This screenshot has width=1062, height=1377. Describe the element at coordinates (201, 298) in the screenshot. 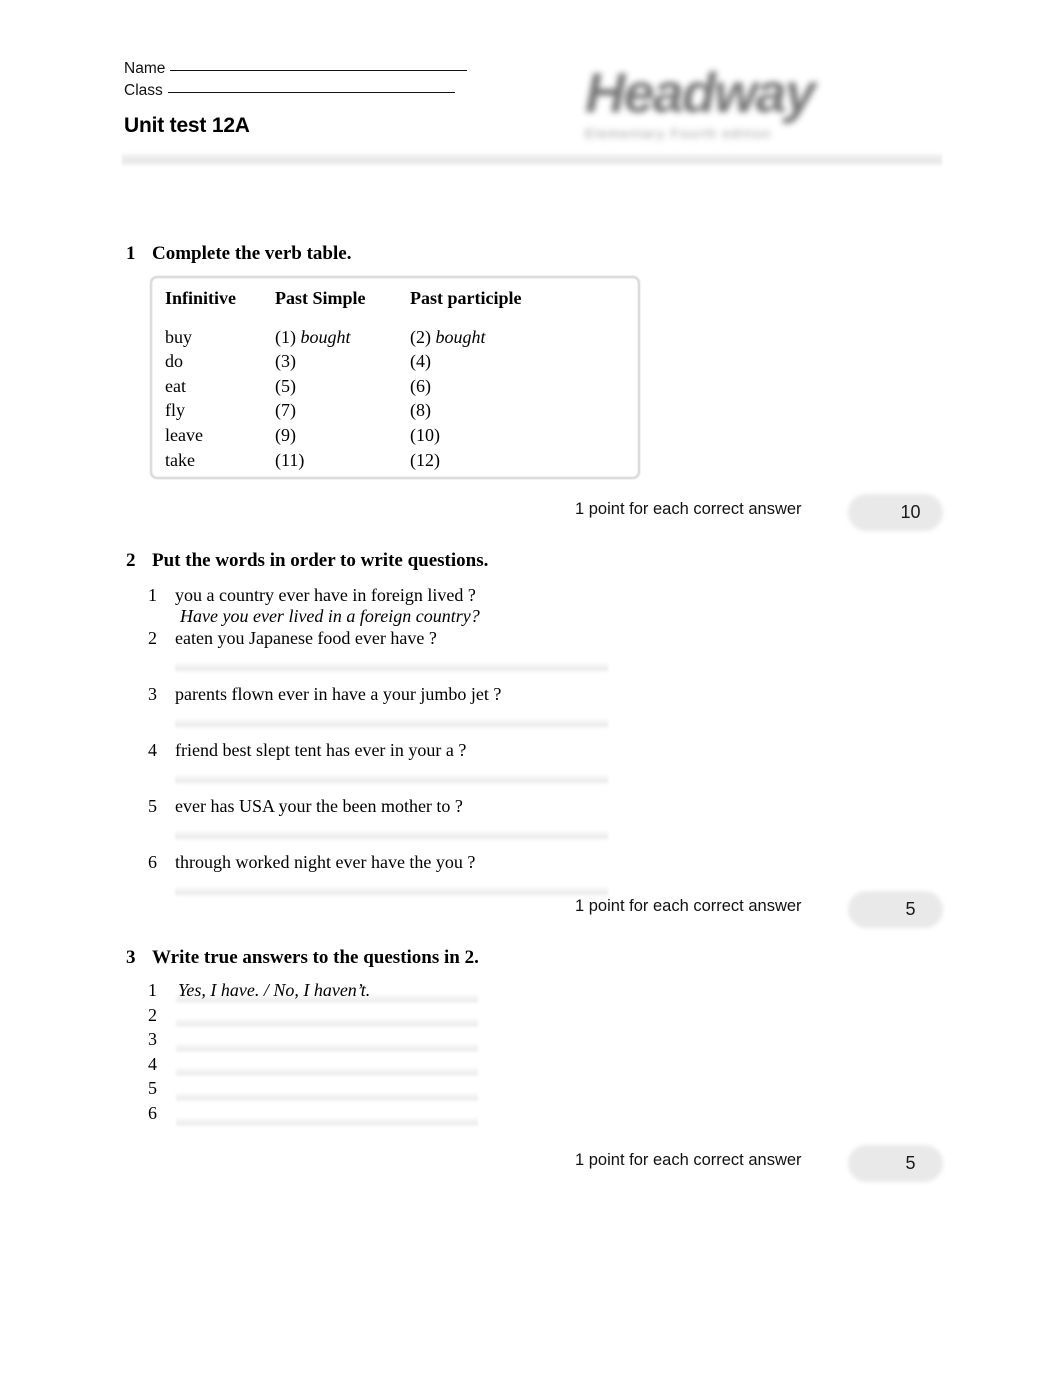

I see `column-header-infinitive: Infinitive` at that location.